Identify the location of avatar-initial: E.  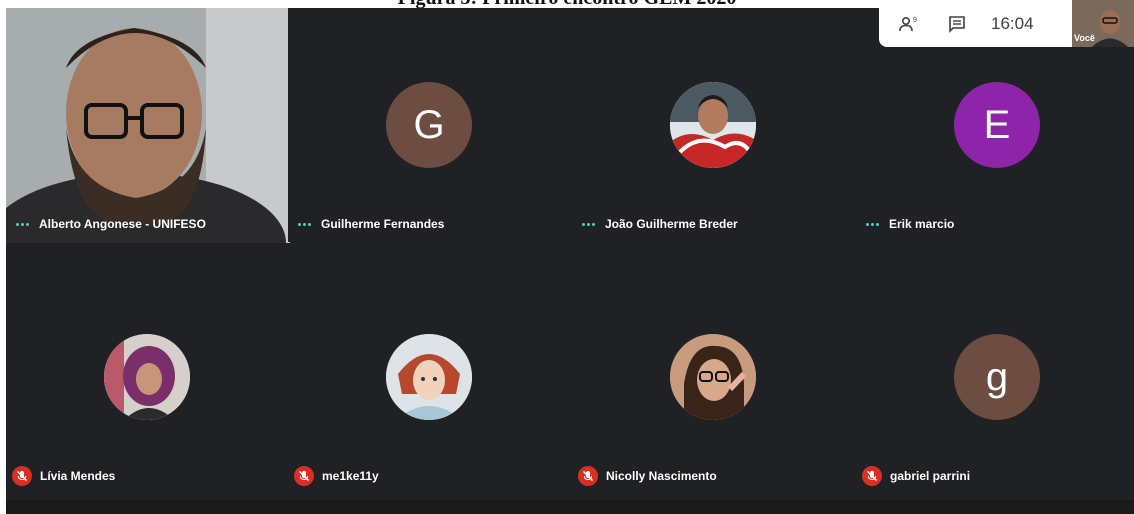
(997, 124).